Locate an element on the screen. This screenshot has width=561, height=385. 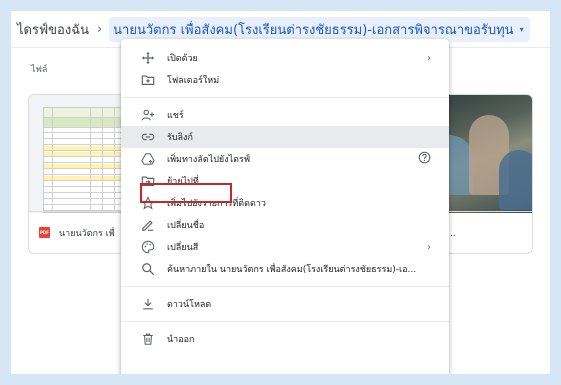
palette-icon is located at coordinates (148, 247).